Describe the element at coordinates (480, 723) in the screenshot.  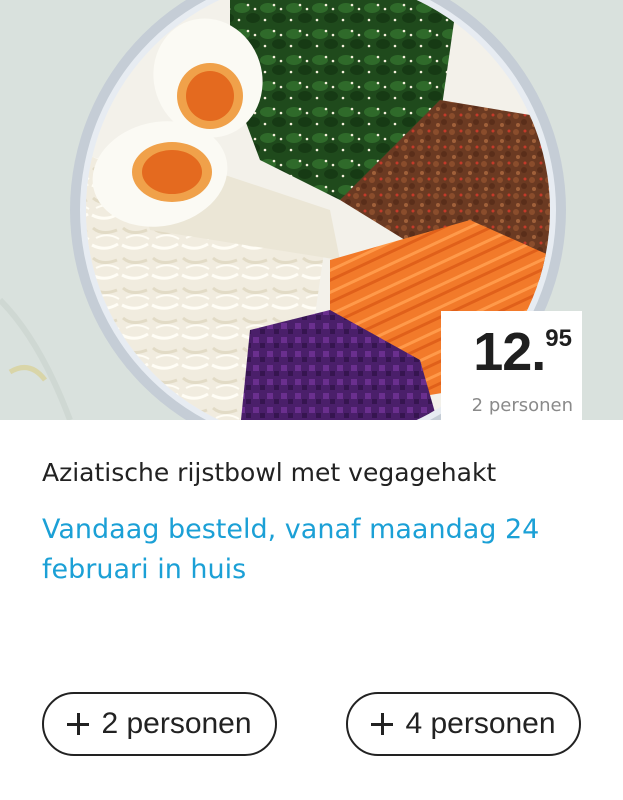
I see `button-label: 4 personen` at that location.